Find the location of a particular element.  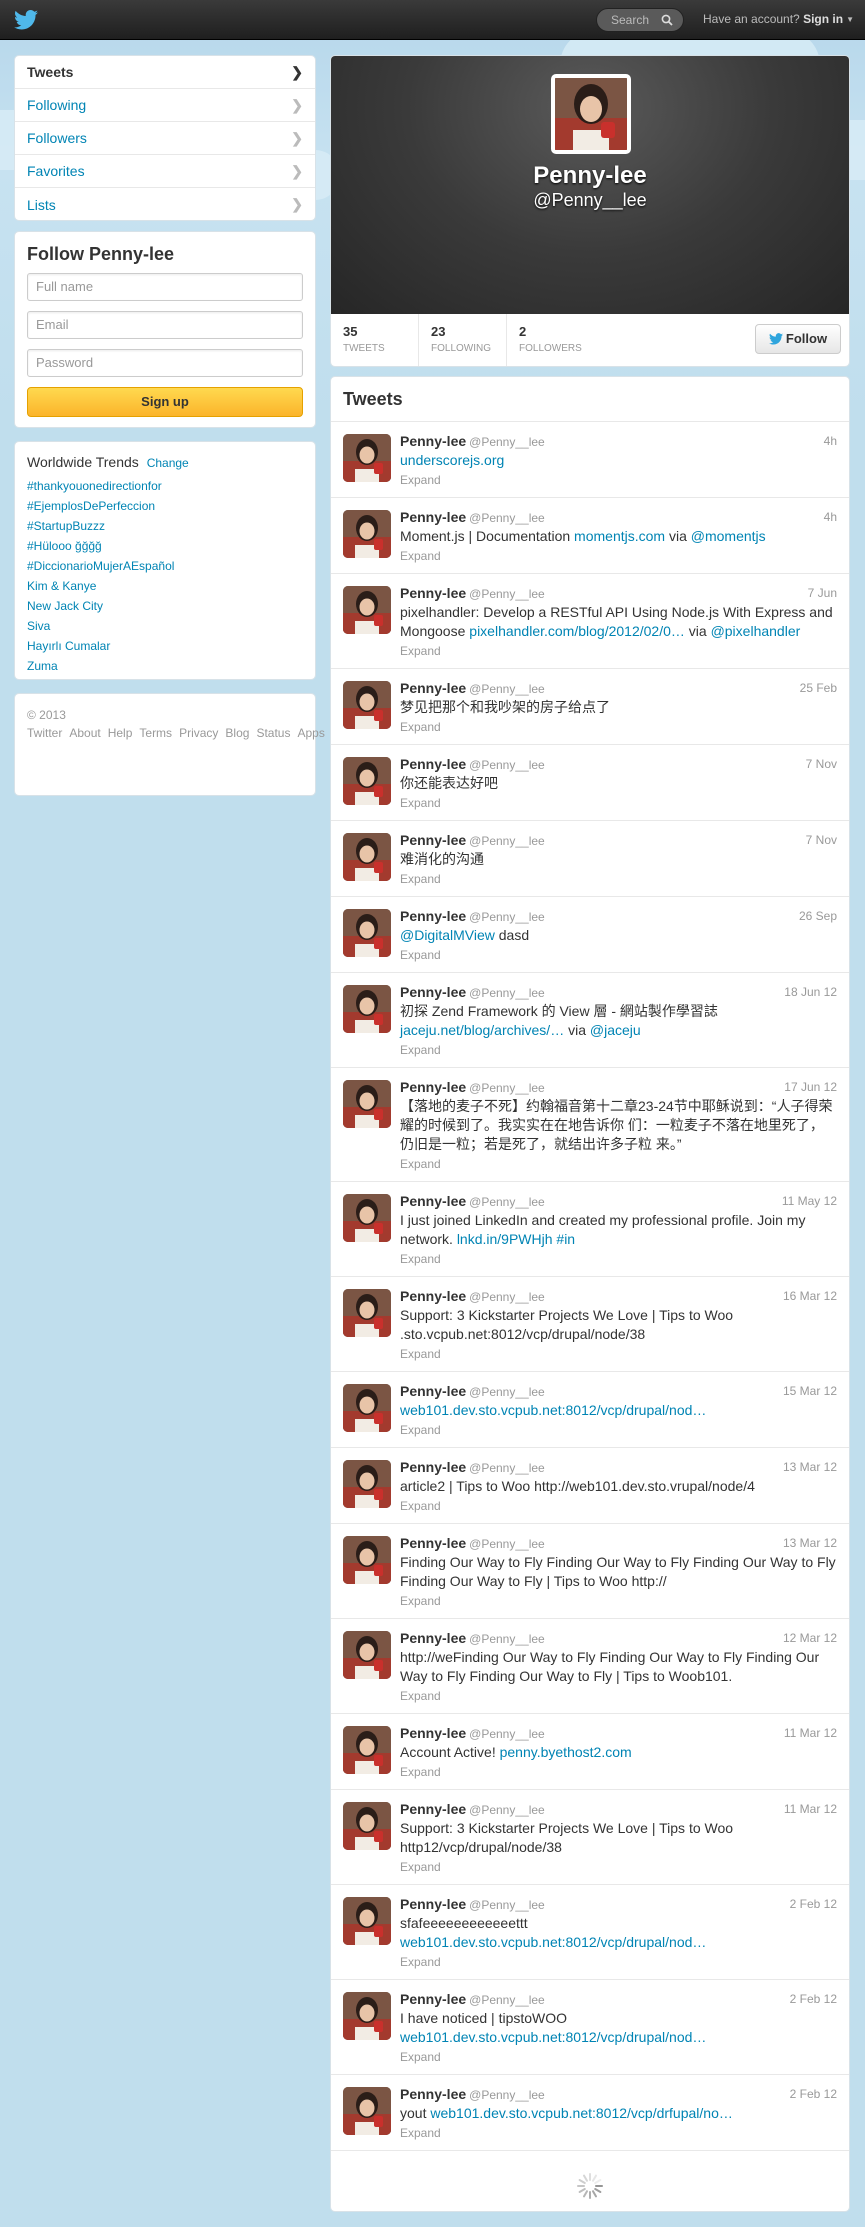

tweet-timestamp: 12 Mar 12 is located at coordinates (810, 1638).